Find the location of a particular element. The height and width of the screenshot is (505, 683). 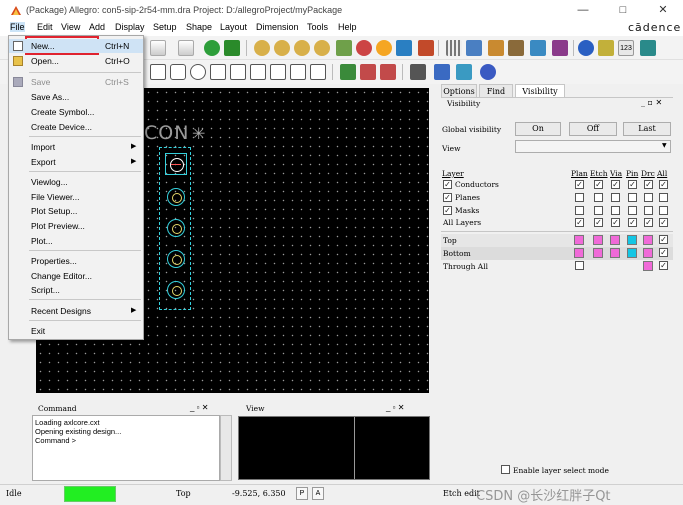

edit-boundary-icon is located at coordinates (298, 72).